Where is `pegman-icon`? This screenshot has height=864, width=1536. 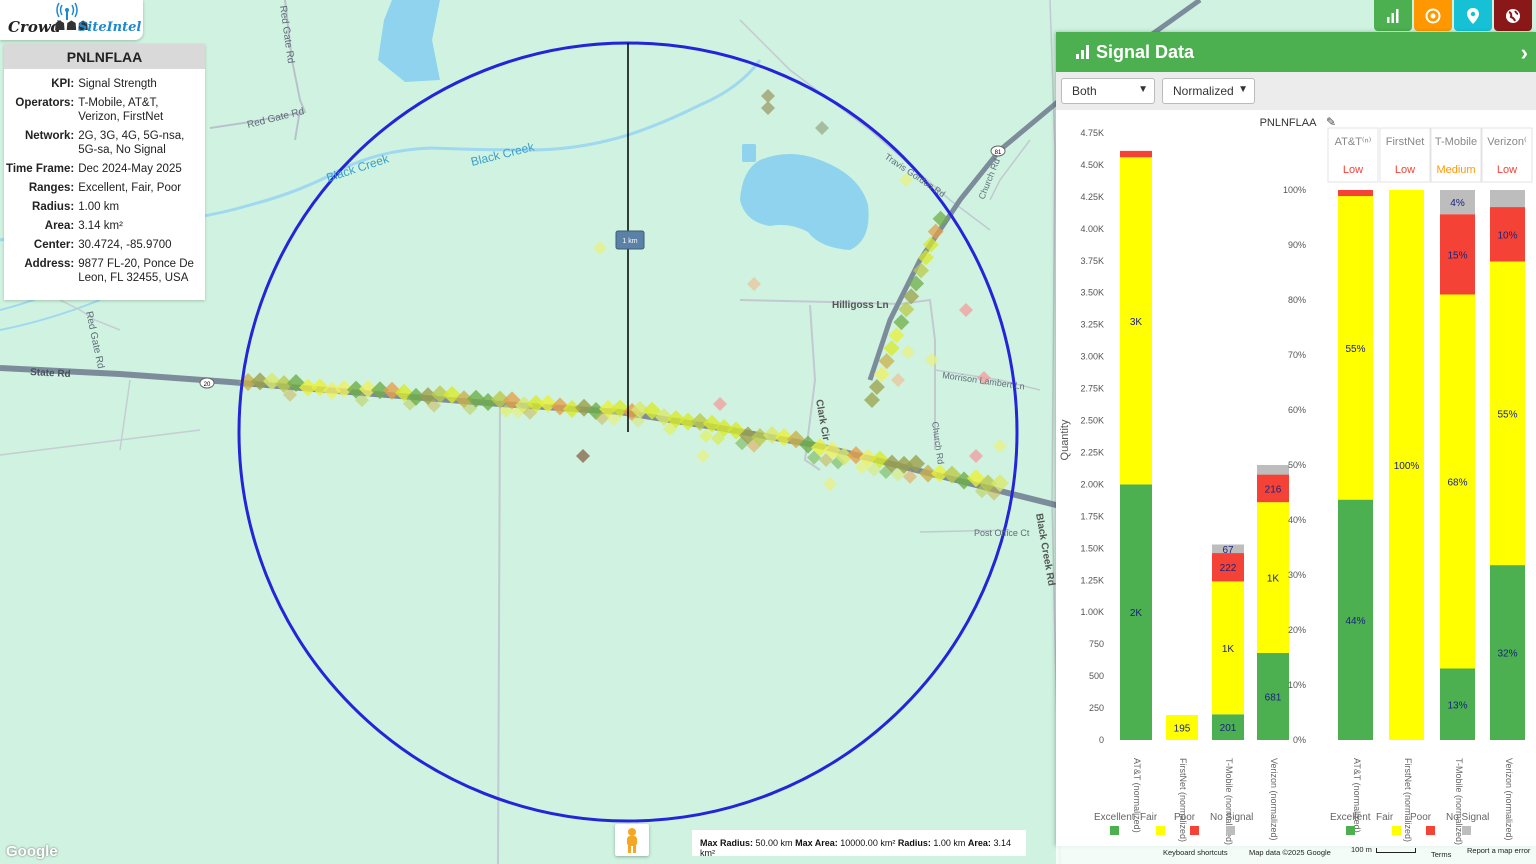
pegman-icon is located at coordinates (632, 840).